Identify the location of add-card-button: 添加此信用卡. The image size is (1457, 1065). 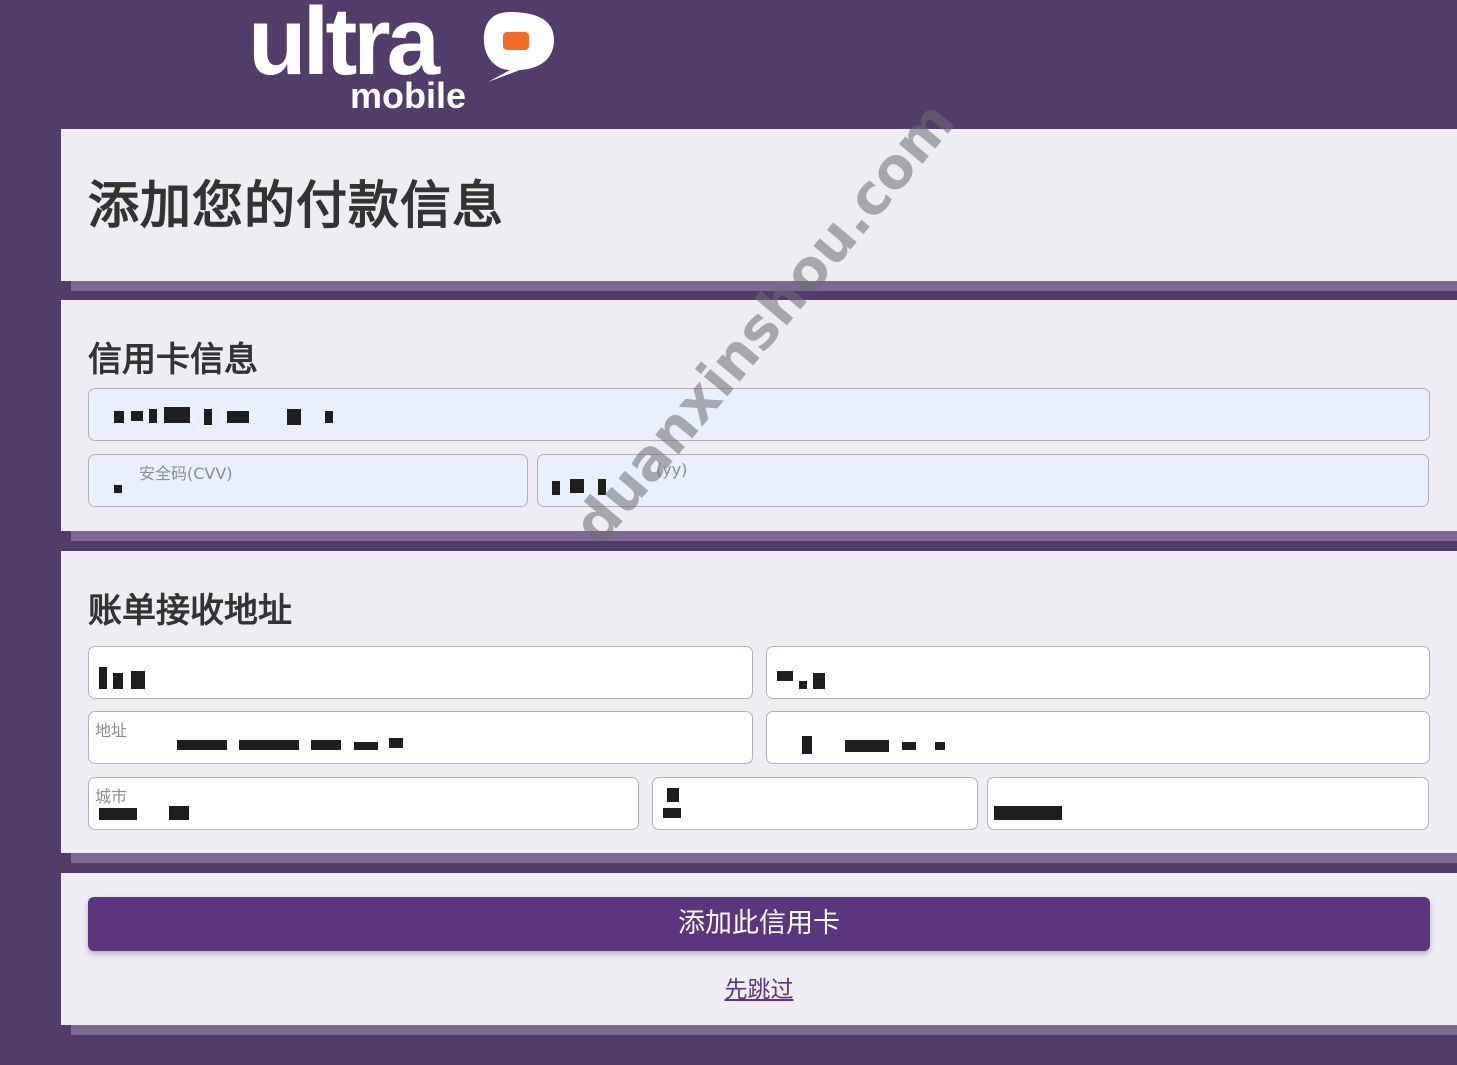
(759, 924).